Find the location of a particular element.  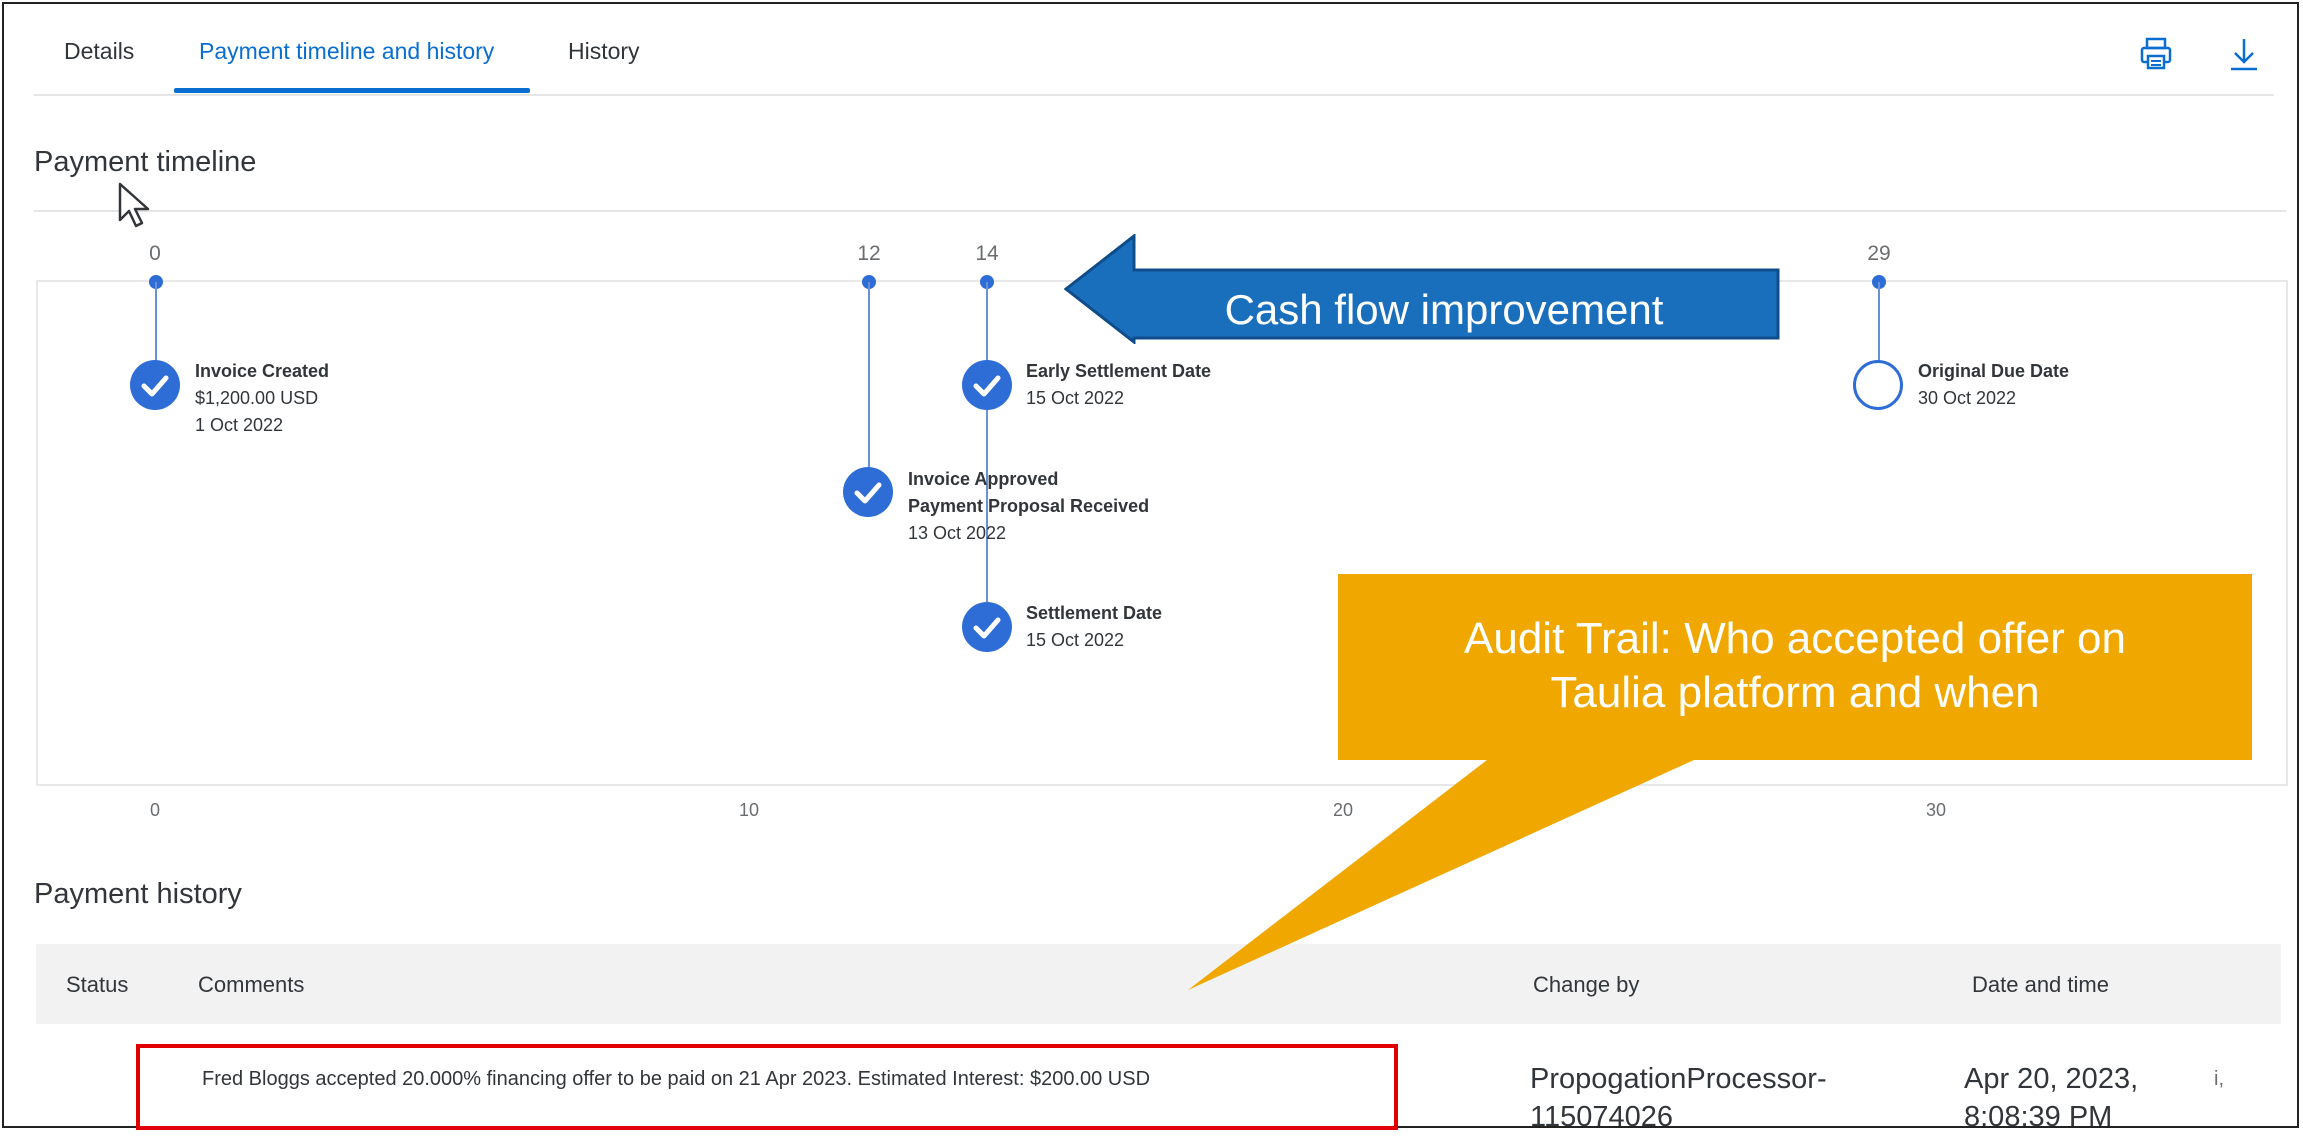

event-date: 30 Oct 2022 is located at coordinates (1967, 398).